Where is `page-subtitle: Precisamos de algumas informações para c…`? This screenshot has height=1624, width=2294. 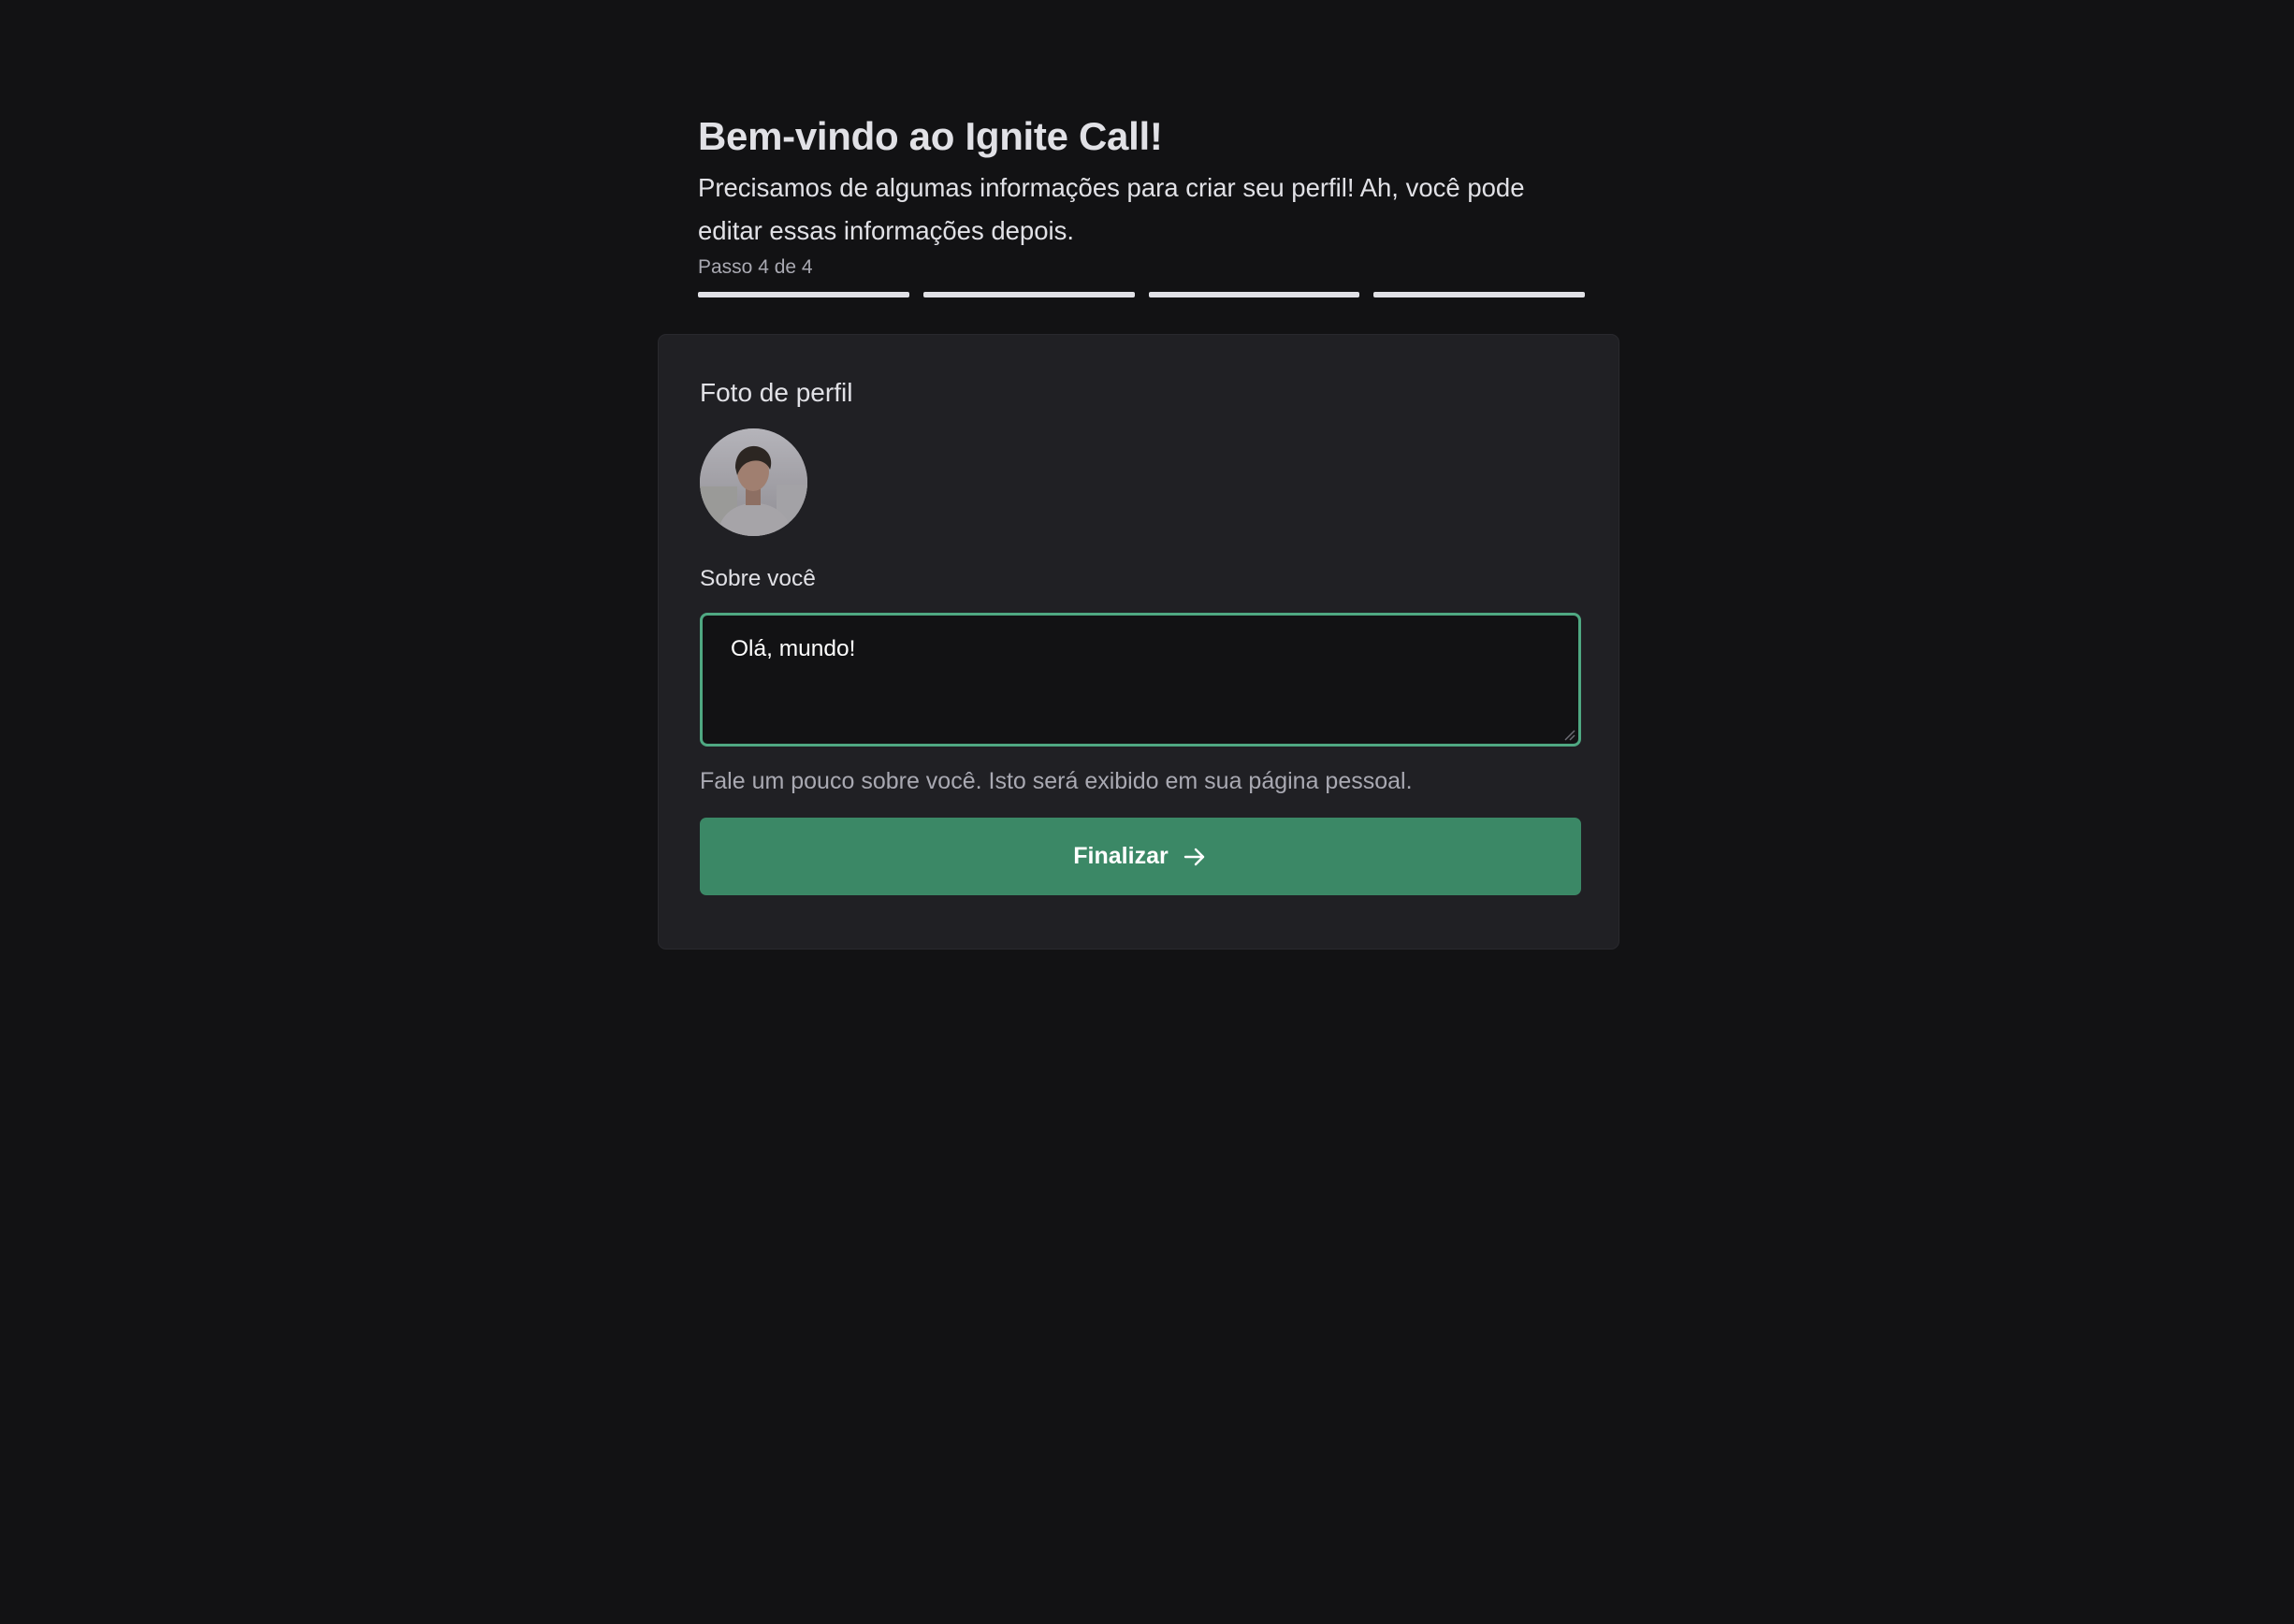
page-subtitle: Precisamos de algumas informações para c… is located at coordinates (1111, 209).